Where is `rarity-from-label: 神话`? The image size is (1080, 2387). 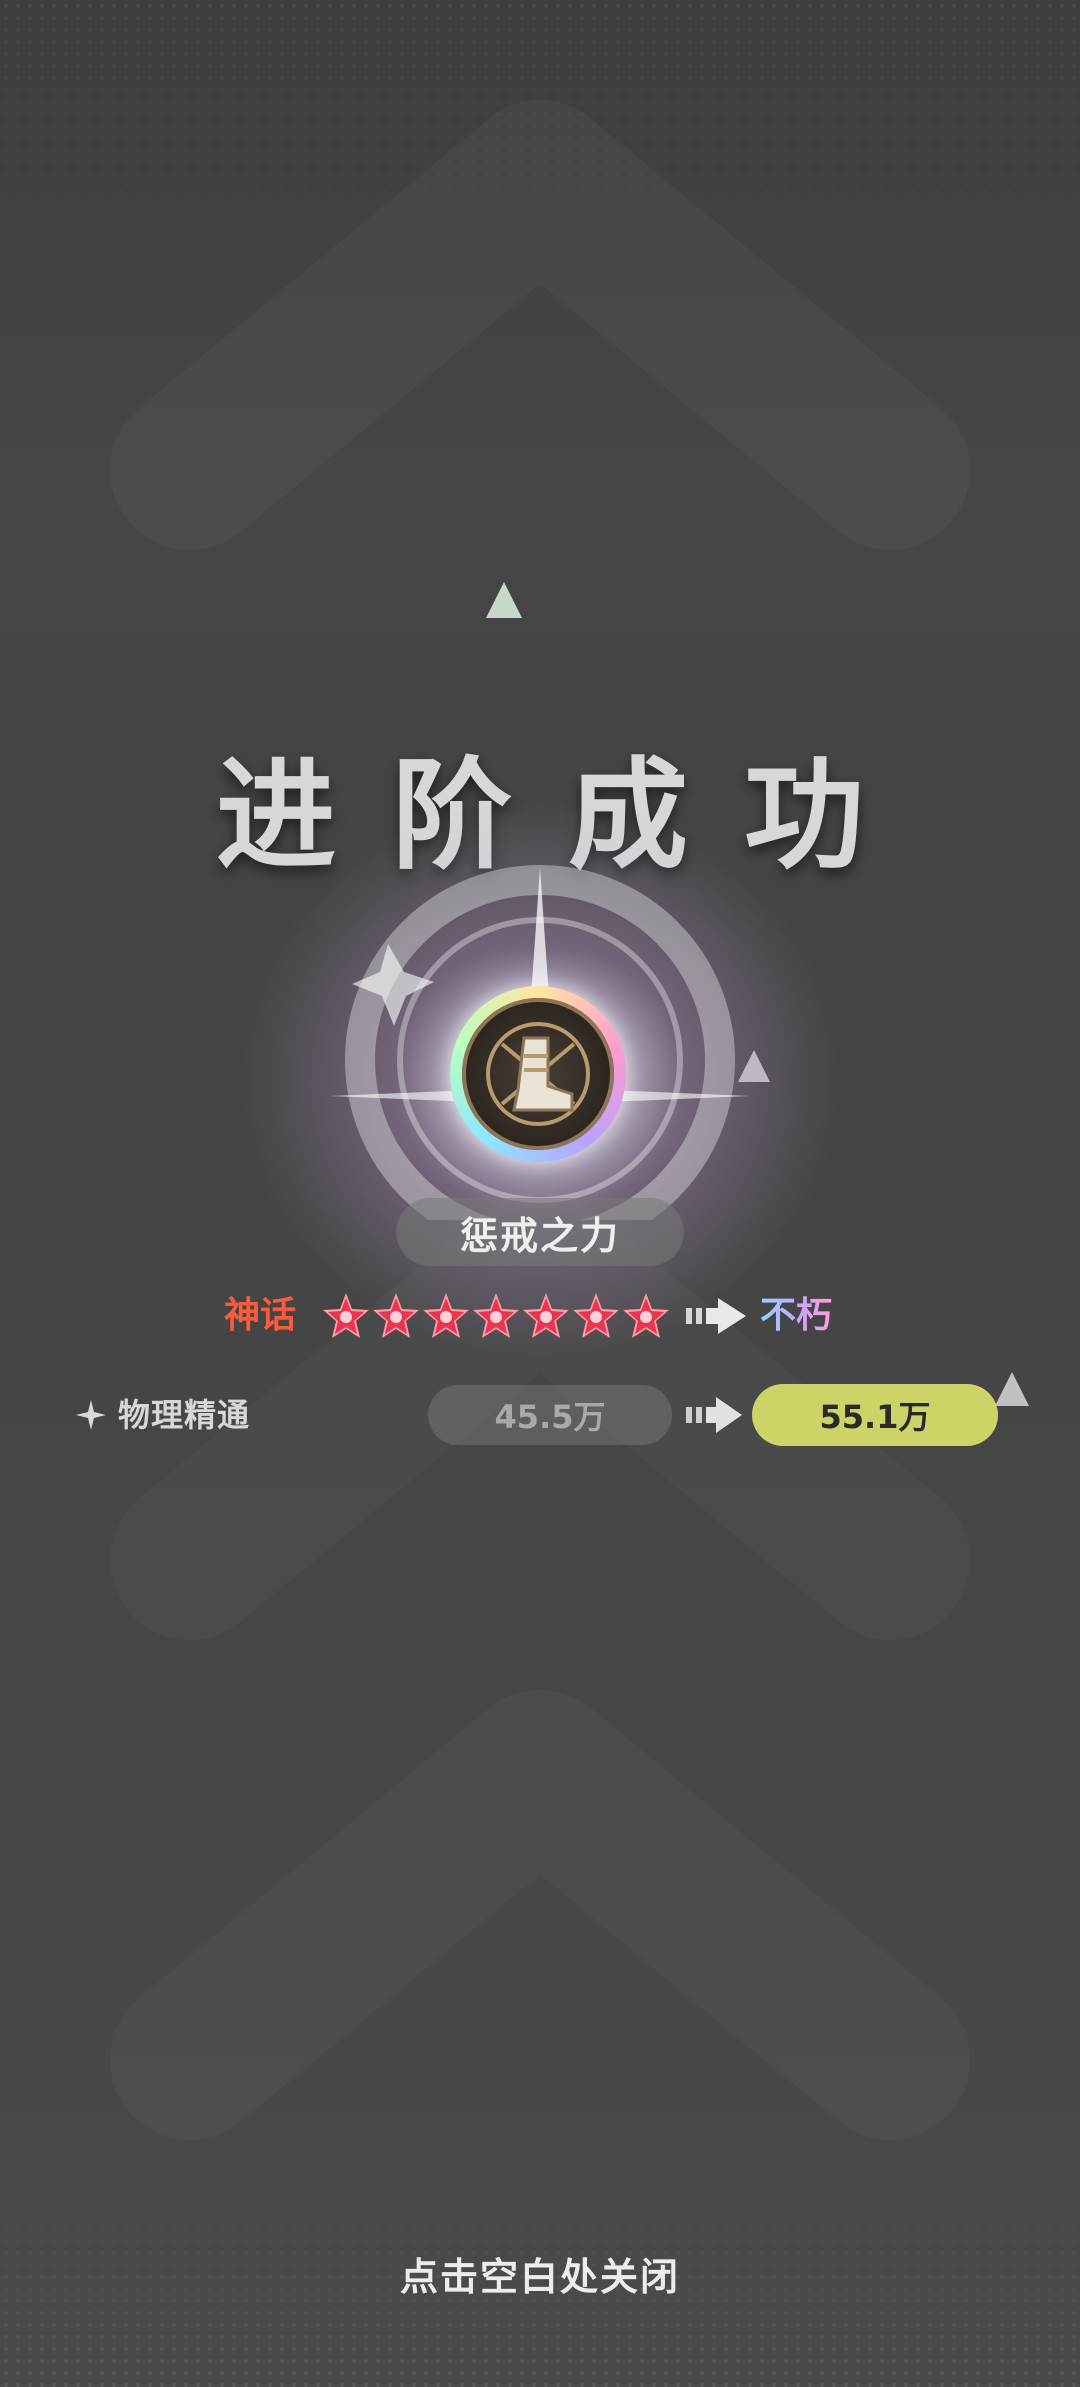
rarity-from-label: 神话 is located at coordinates (260, 1315).